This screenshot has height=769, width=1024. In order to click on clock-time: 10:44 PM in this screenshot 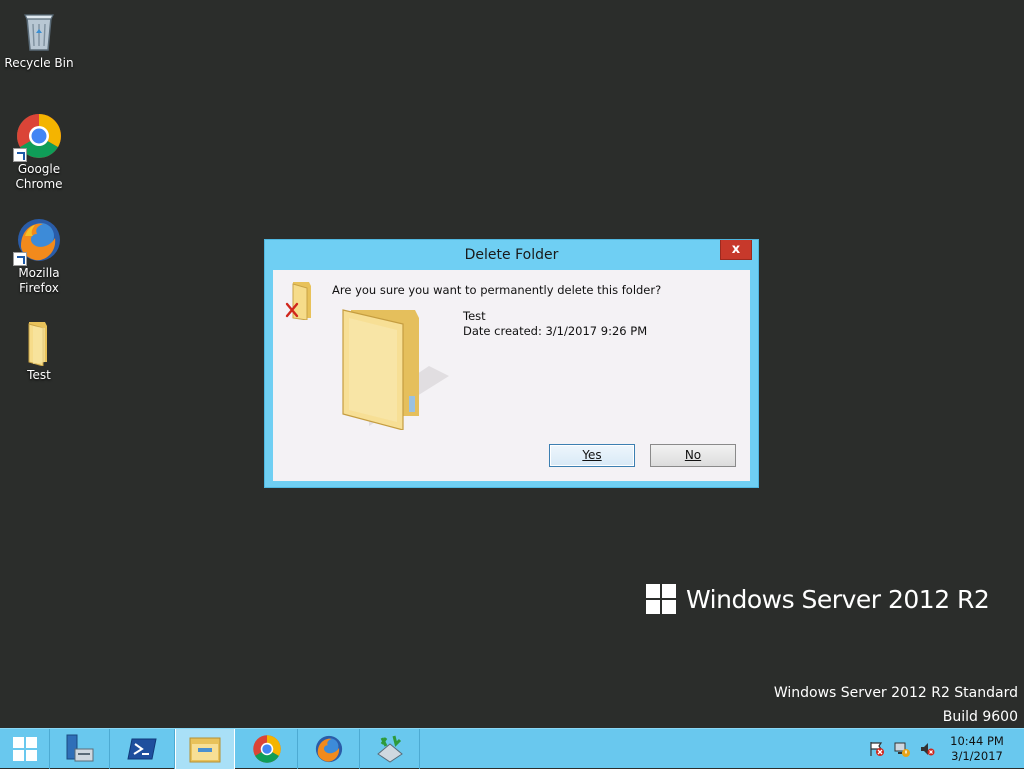, I will do `click(977, 741)`.